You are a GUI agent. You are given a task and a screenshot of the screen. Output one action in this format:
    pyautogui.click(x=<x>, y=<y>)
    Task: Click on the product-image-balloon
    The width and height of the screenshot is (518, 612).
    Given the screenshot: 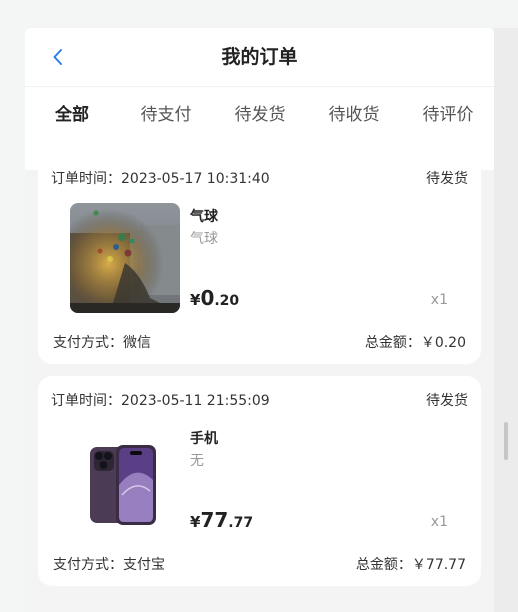 What is the action you would take?
    pyautogui.click(x=125, y=258)
    